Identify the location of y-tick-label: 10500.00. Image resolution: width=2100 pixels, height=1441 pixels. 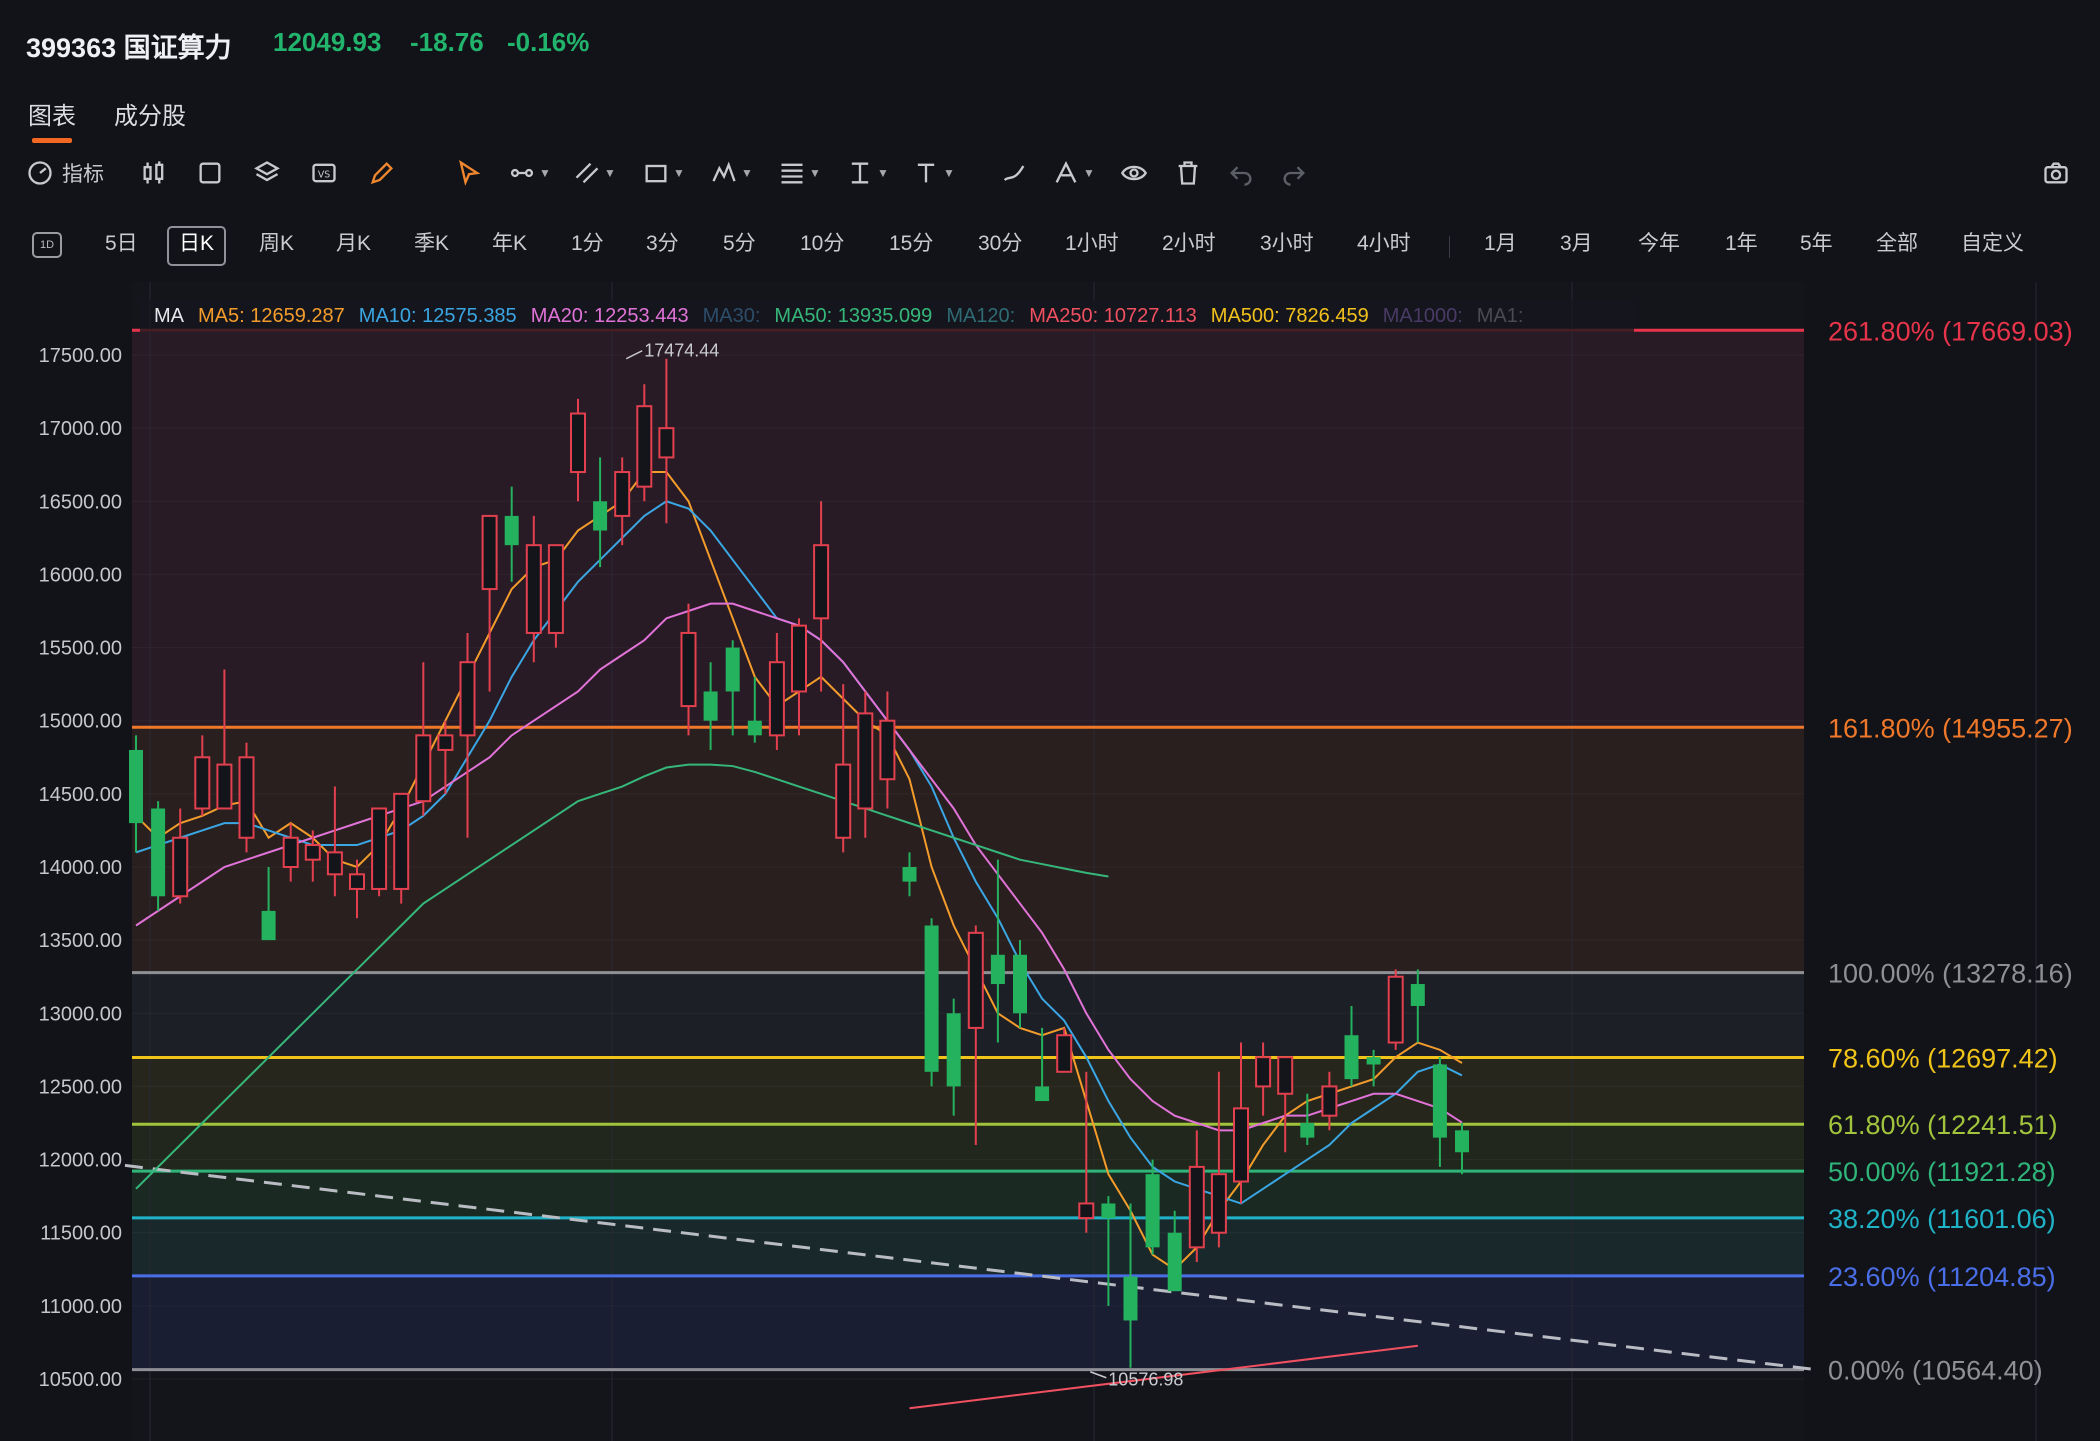
(80, 1380).